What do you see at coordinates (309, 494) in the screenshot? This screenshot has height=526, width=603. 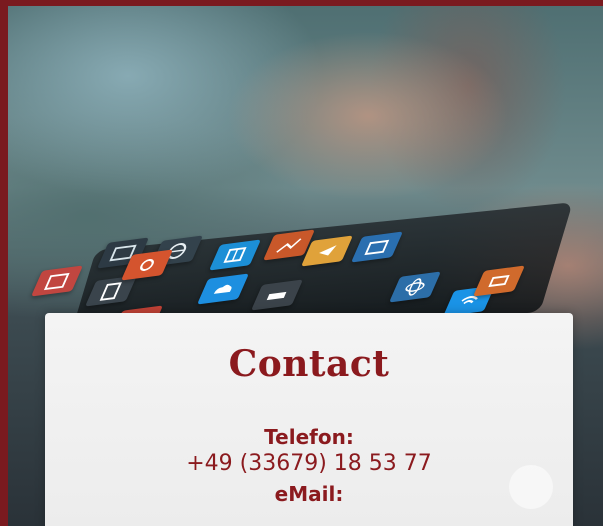 I see `email-label: eMail:` at bounding box center [309, 494].